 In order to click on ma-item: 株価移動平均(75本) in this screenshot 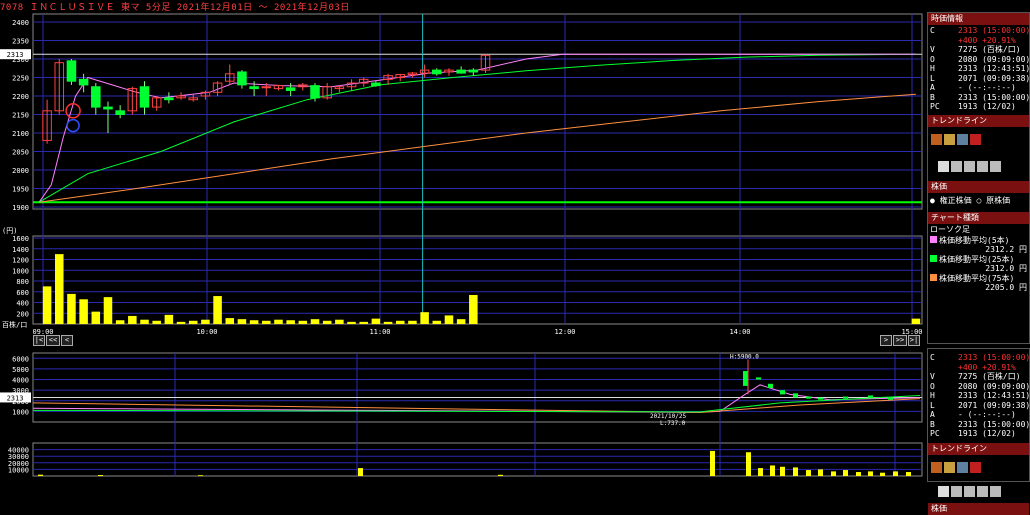, I will do `click(978, 278)`.